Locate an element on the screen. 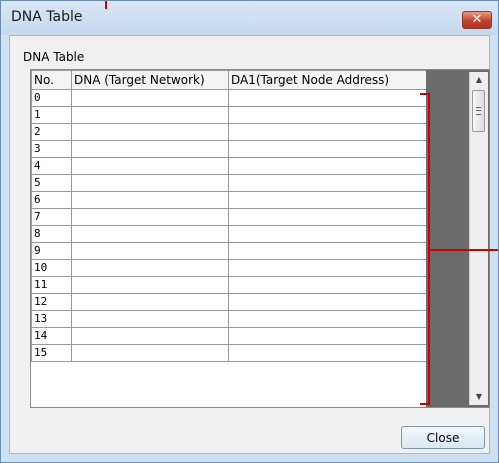  cell-no: 15 is located at coordinates (51, 353).